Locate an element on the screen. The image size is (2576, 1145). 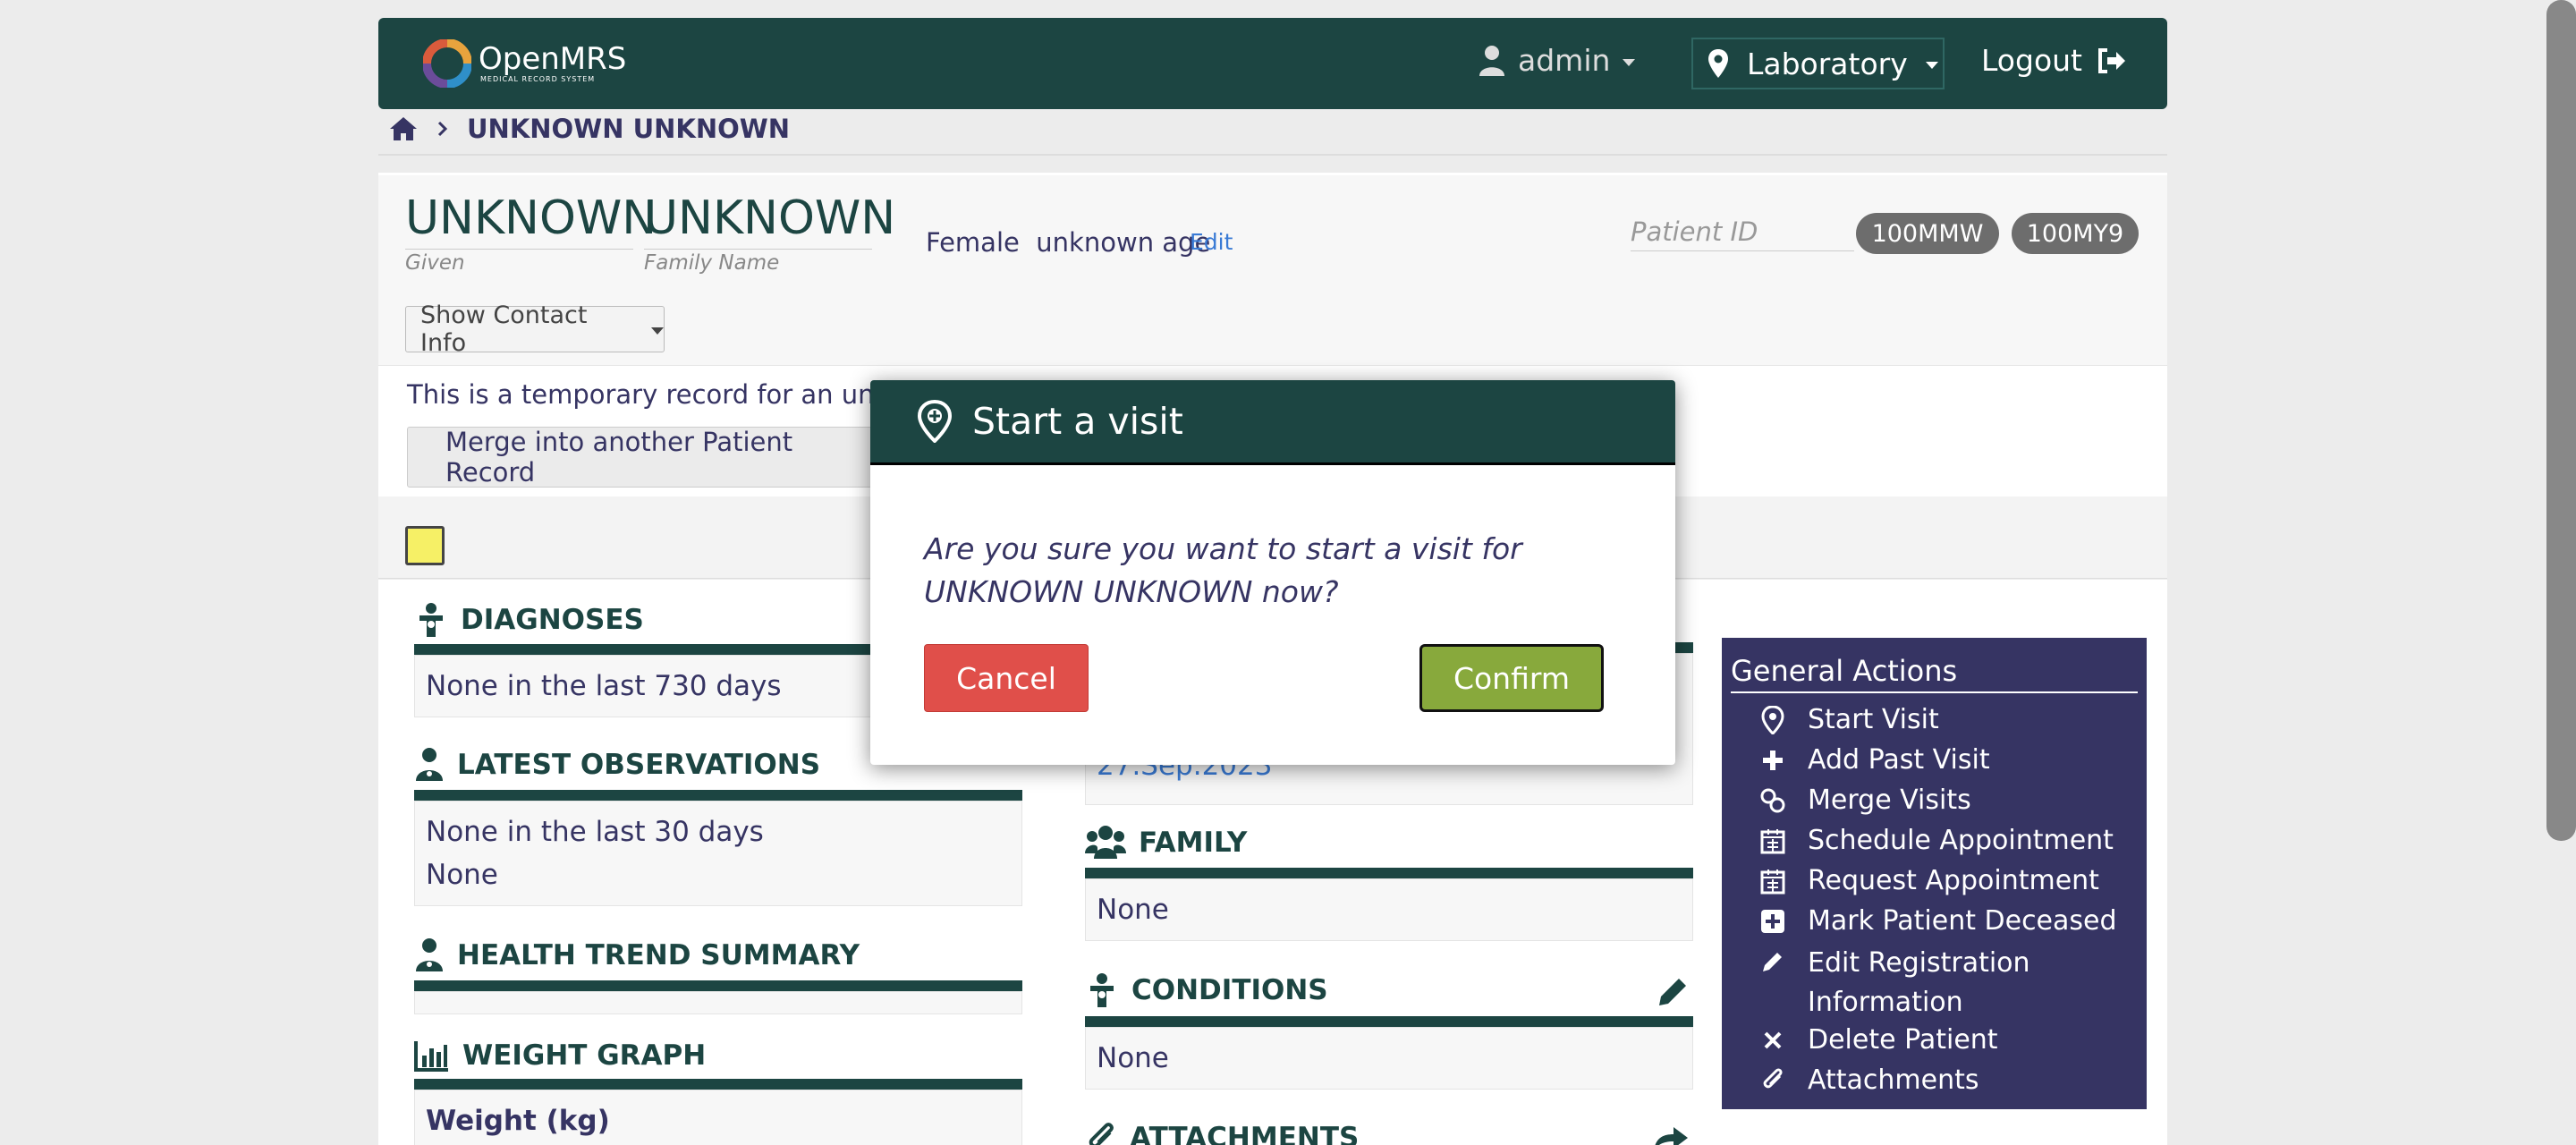
location-menu: Laboratory is located at coordinates (1818, 63).